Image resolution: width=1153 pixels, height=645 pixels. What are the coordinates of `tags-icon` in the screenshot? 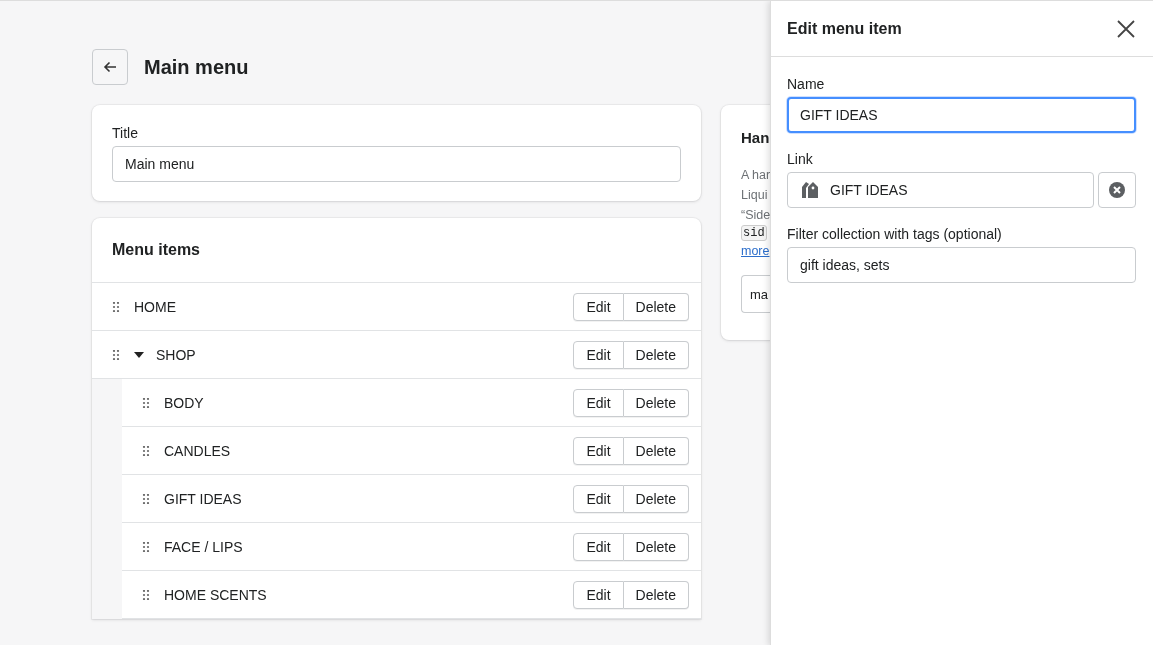 It's located at (810, 190).